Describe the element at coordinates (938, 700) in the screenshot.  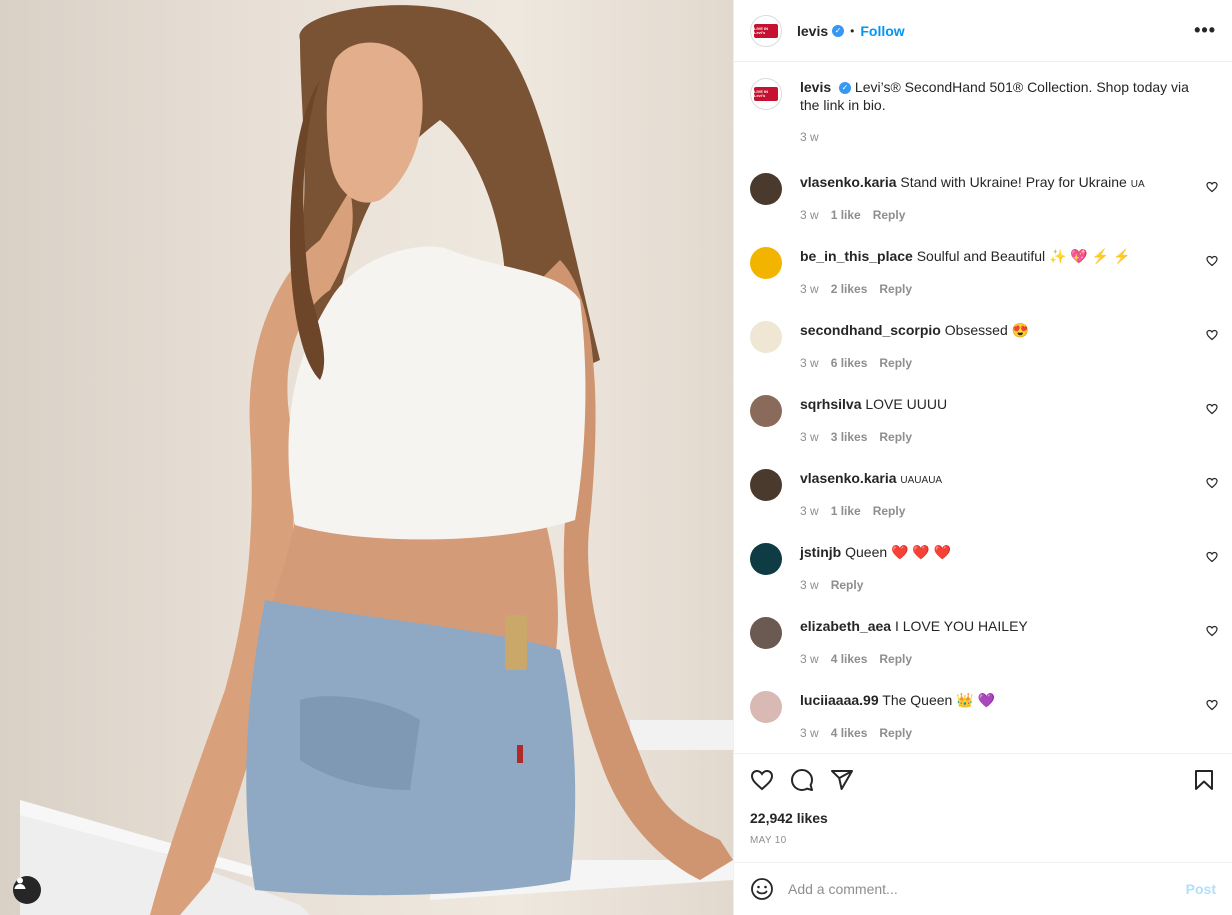
I see `comment-text: The Queen 👑 💜` at that location.